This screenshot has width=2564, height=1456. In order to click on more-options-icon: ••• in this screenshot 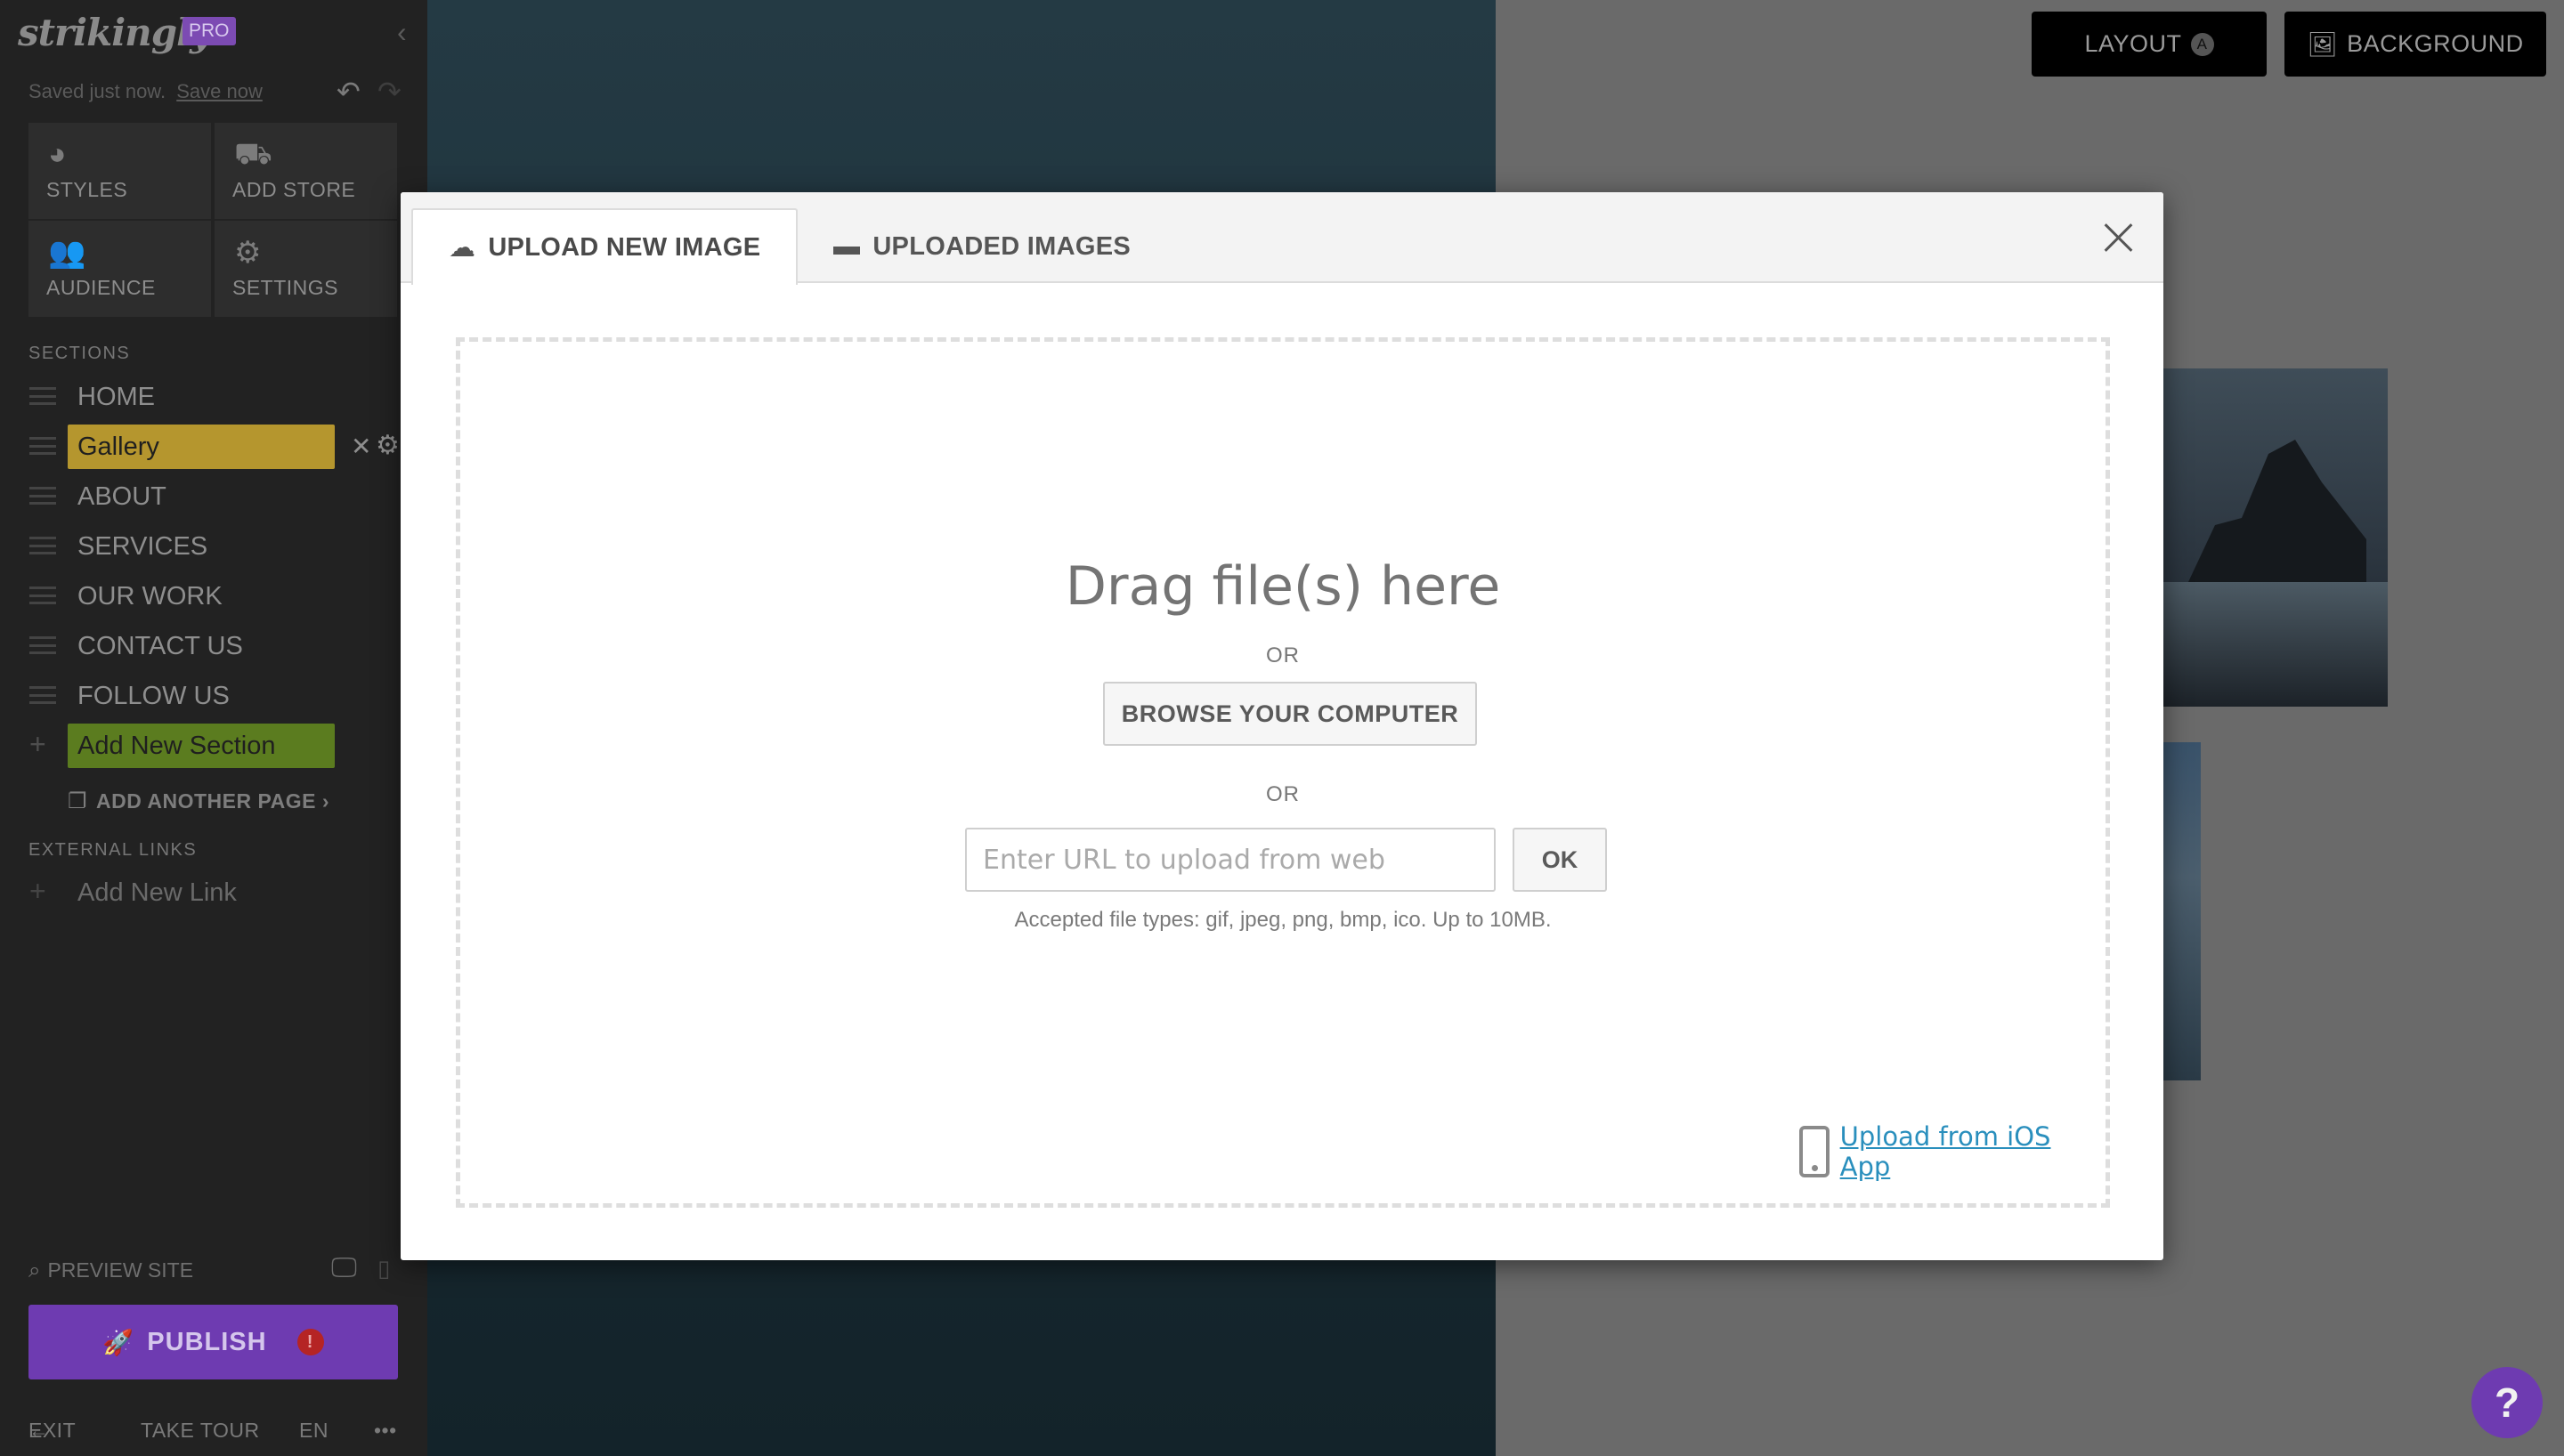, I will do `click(385, 1431)`.